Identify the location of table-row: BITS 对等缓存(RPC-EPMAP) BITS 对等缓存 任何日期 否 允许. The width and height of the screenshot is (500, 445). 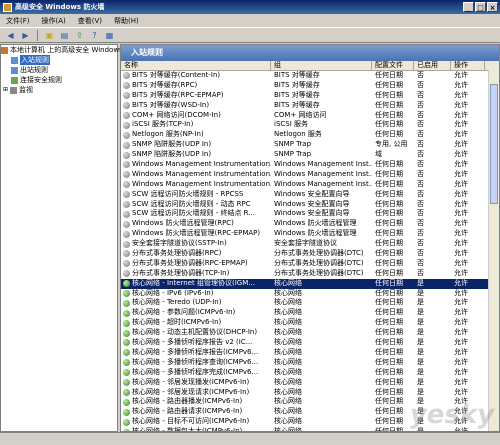
(310, 96).